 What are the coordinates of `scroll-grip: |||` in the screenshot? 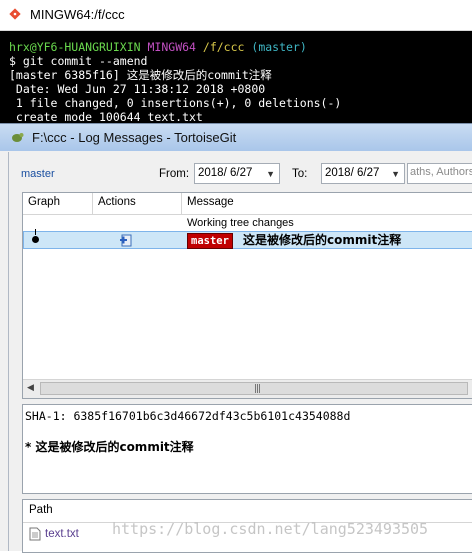 It's located at (257, 389).